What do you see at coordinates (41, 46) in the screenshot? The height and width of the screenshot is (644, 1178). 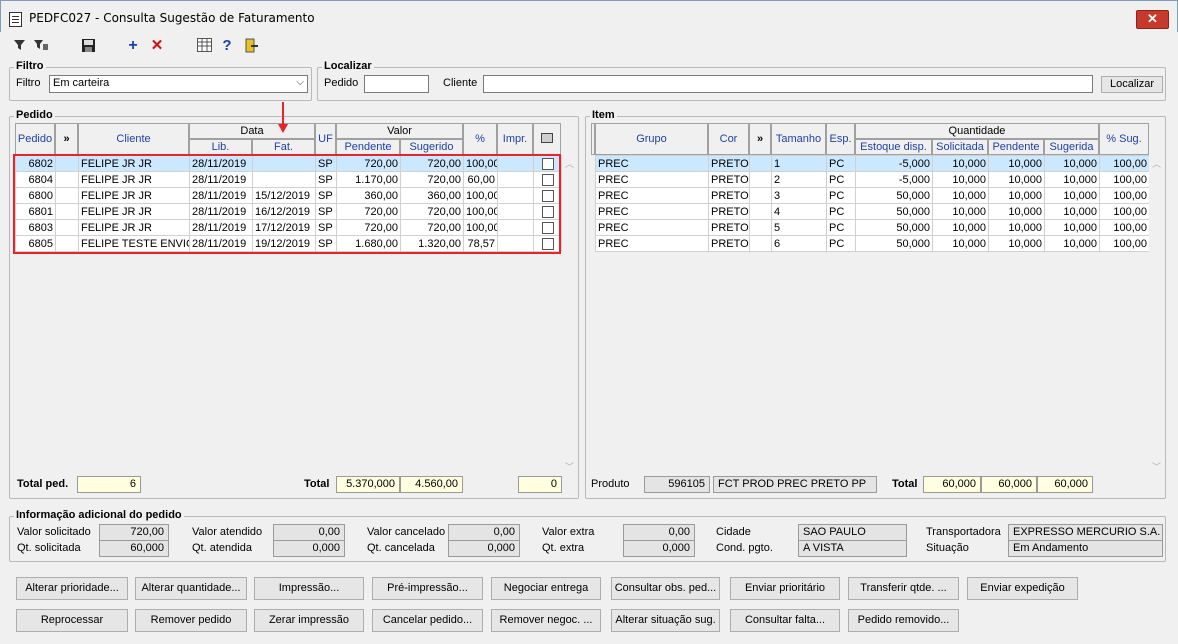 I see `filter-clear-icon` at bounding box center [41, 46].